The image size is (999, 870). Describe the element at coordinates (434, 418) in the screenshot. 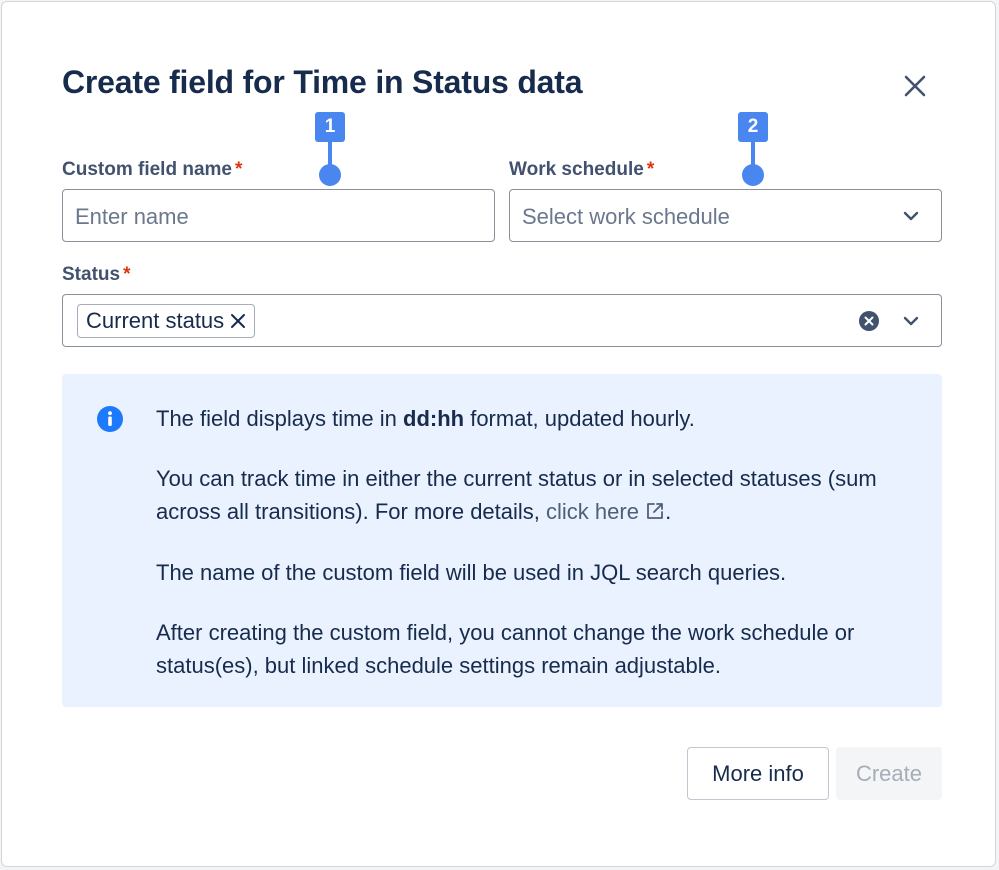

I see `format-code: dd:hh` at that location.